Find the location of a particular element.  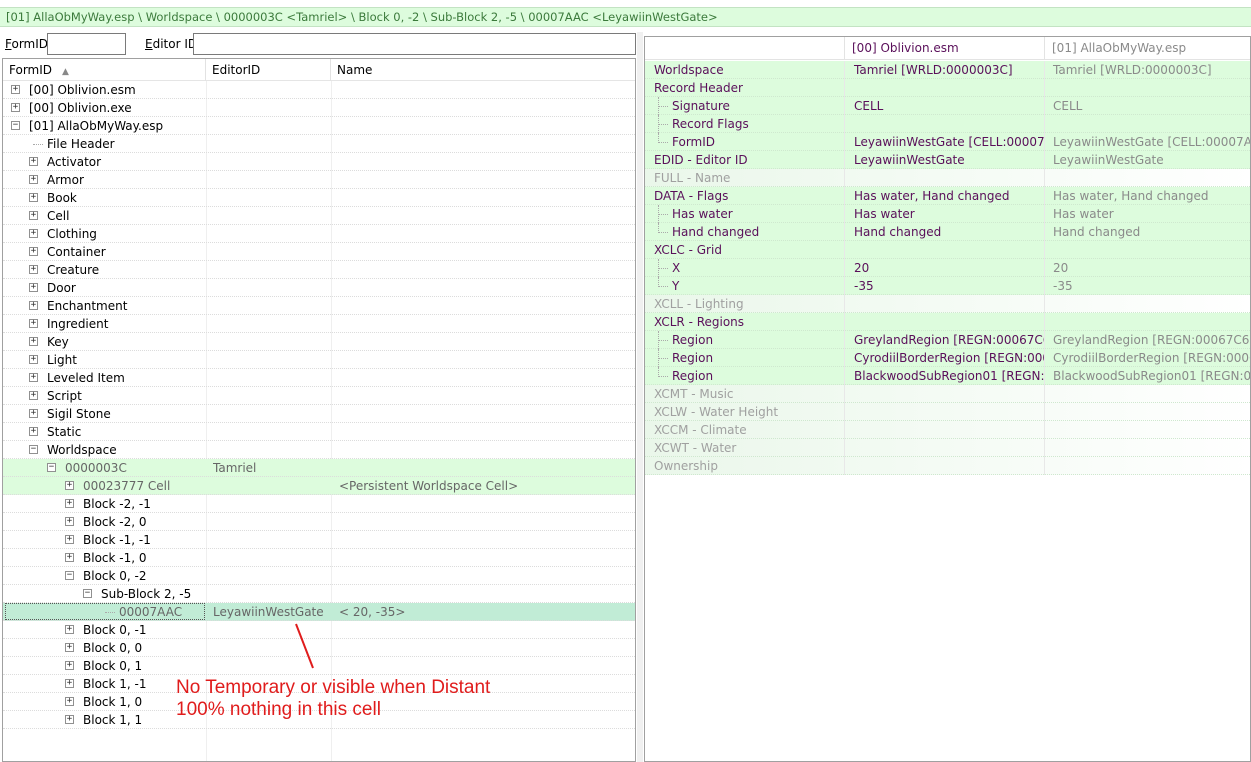

record-row: X 20 20 is located at coordinates (947, 268).